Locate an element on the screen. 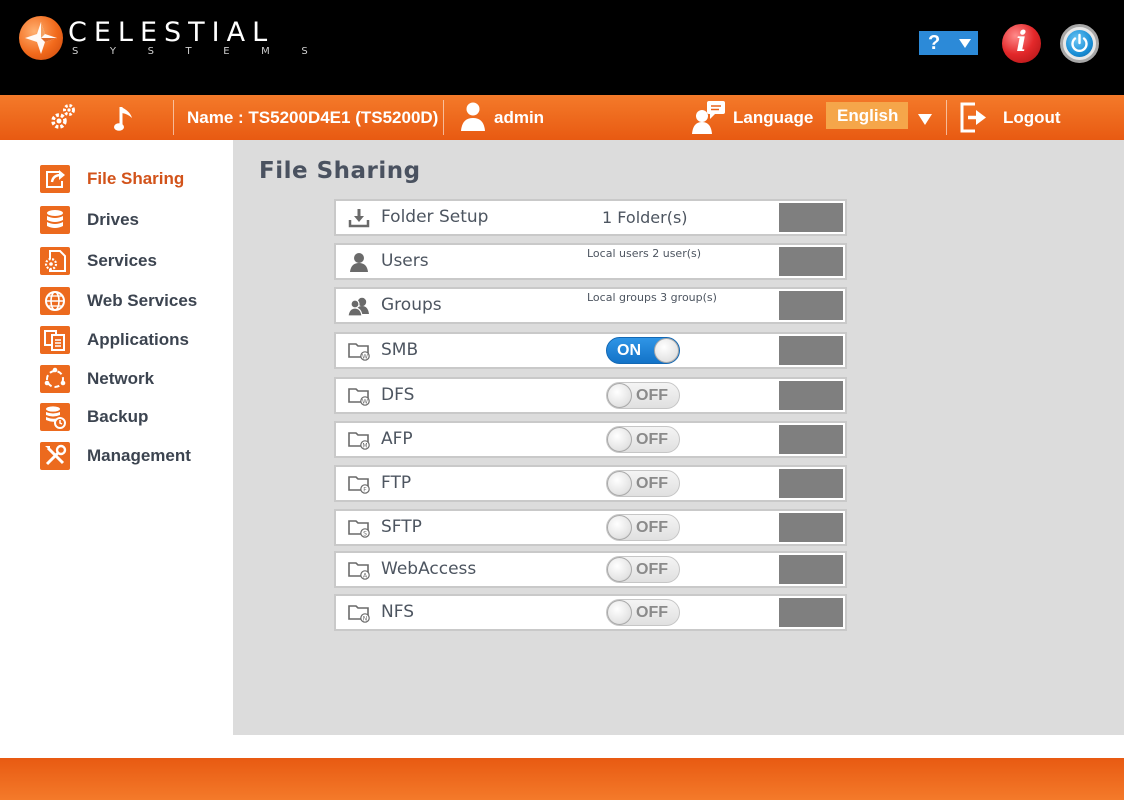 This screenshot has height=800, width=1124. webaccess-toggle: OFF is located at coordinates (643, 569).